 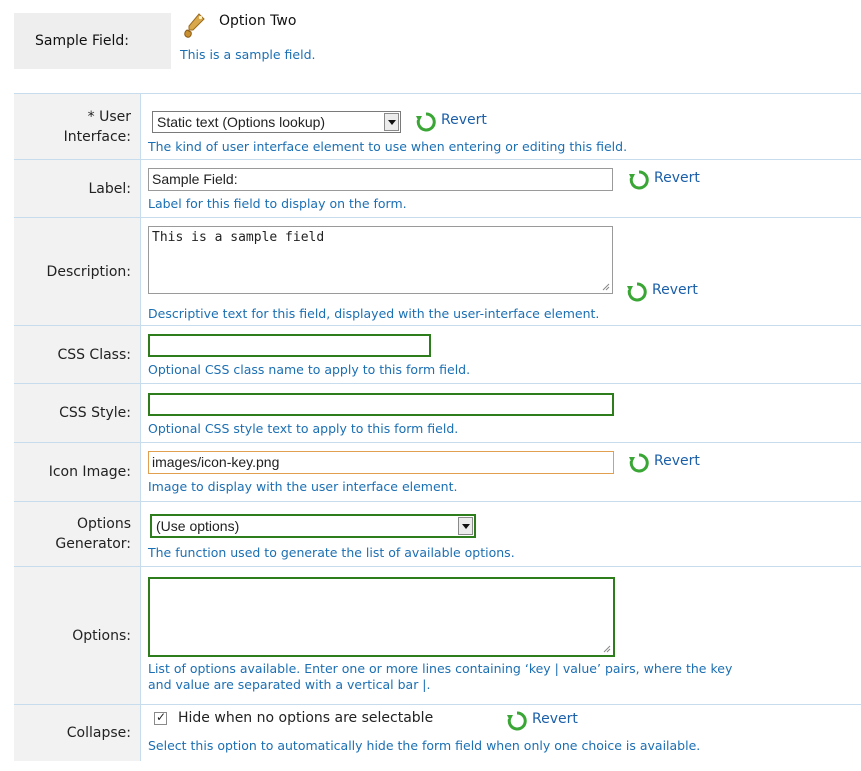 I want to click on required-marker: *, so click(x=91, y=116).